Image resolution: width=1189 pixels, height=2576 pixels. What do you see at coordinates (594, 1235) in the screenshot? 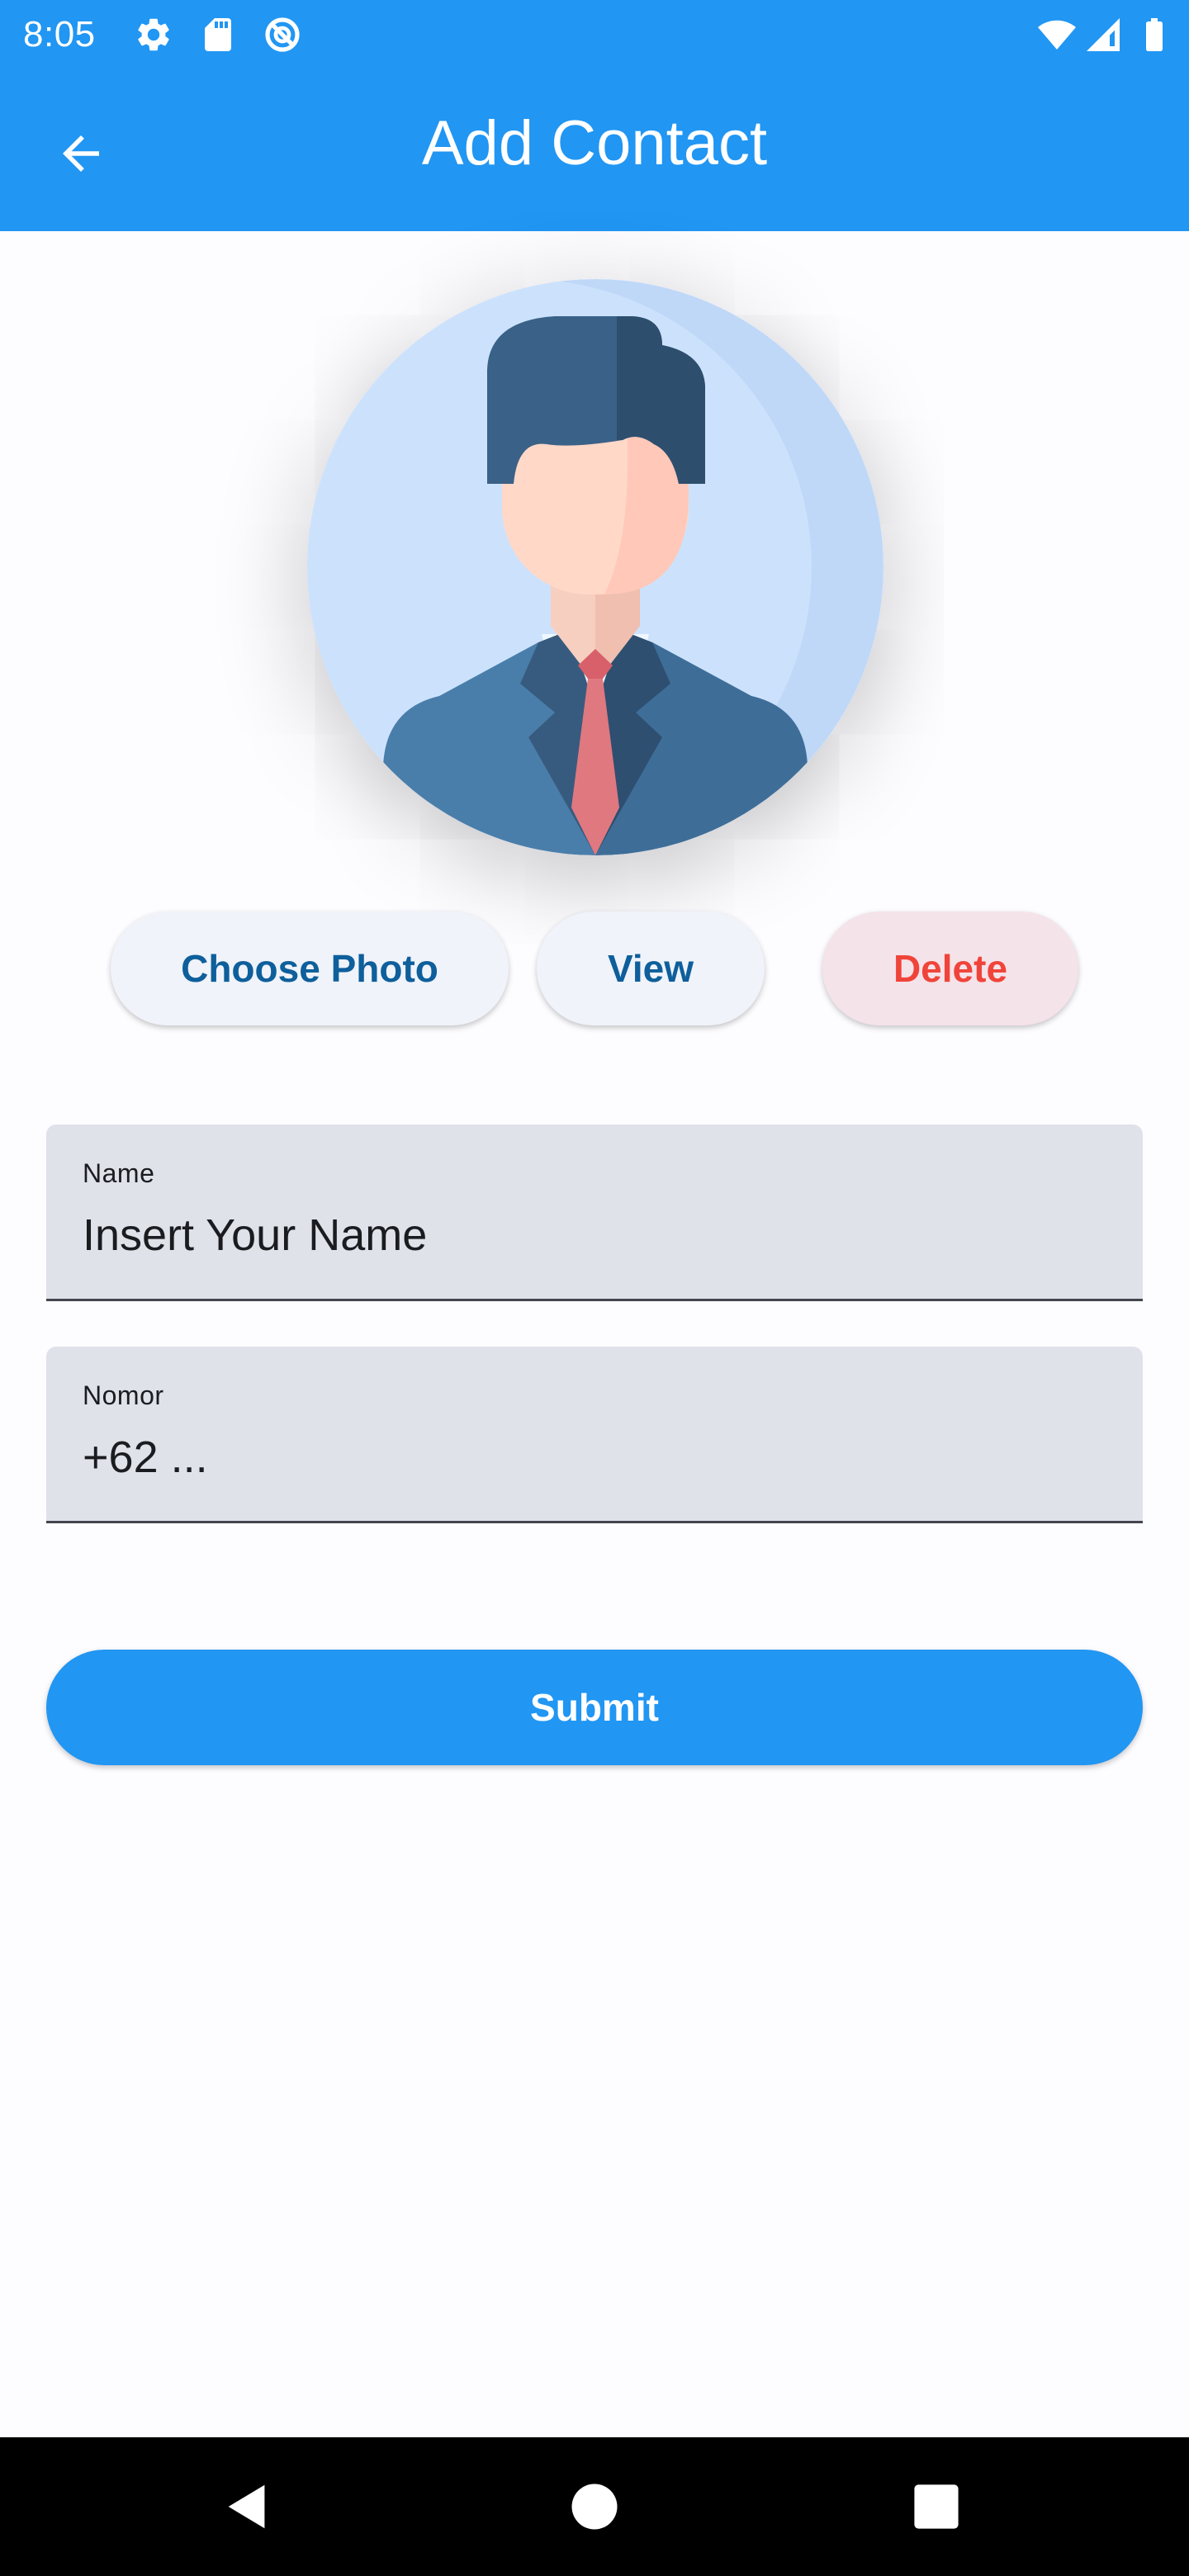
I see `name-input` at bounding box center [594, 1235].